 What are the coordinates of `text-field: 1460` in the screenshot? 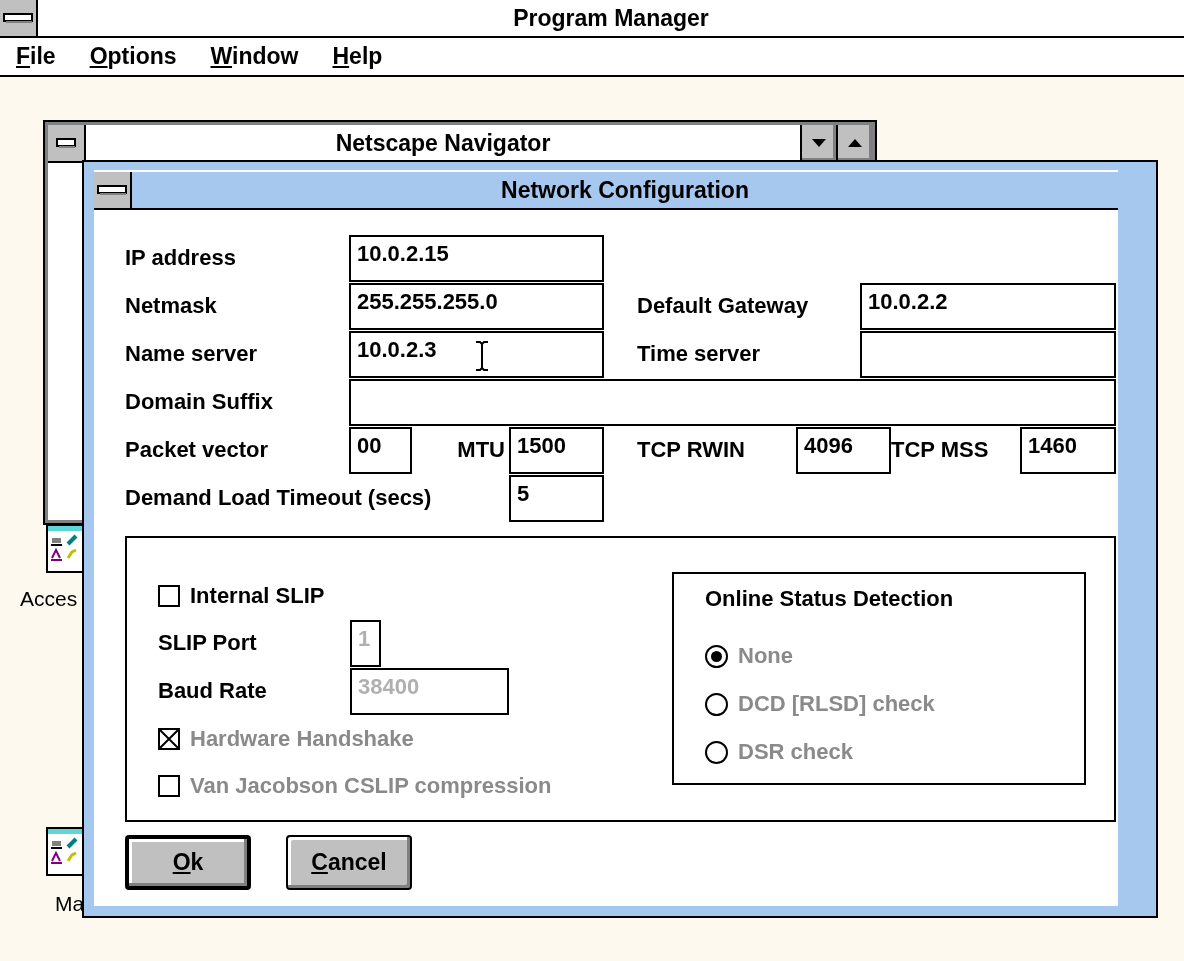 It's located at (1068, 450).